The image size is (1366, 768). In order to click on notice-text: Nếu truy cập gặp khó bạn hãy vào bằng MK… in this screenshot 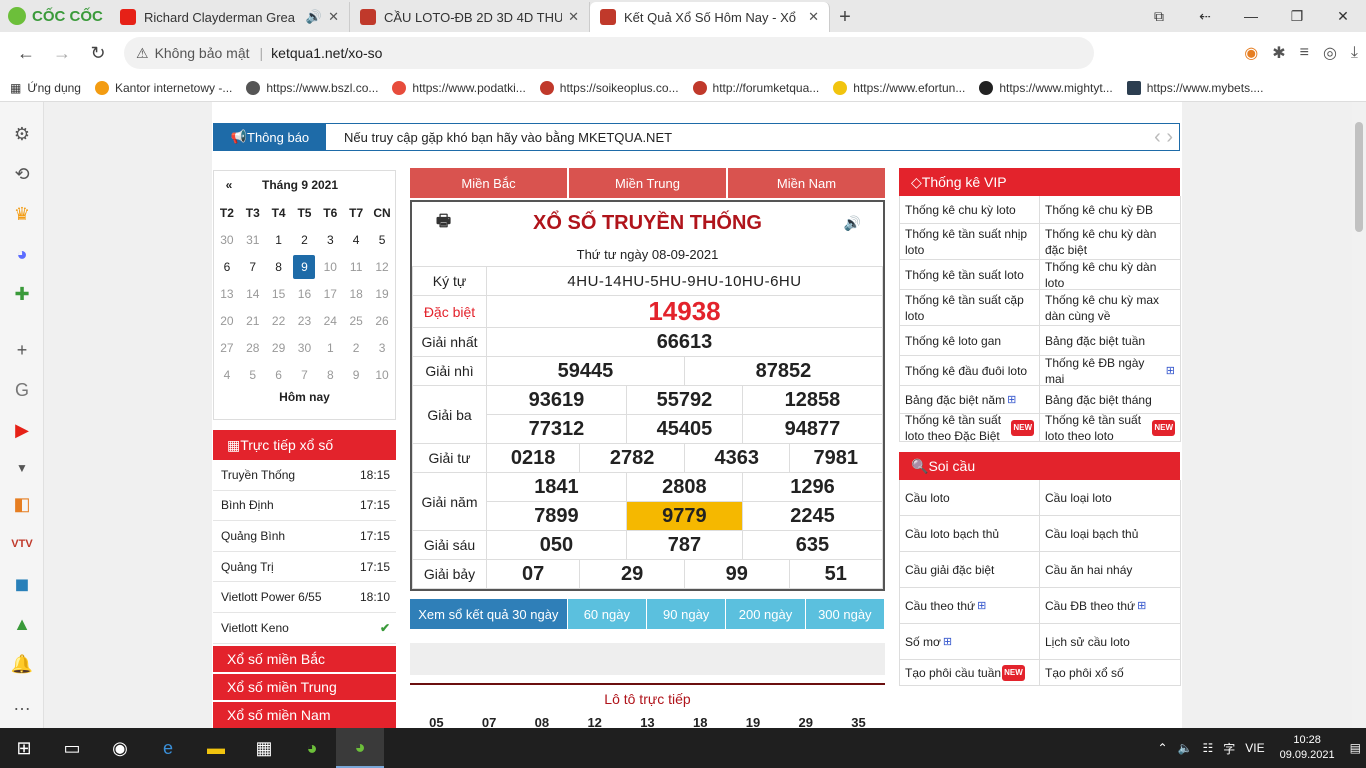, I will do `click(508, 137)`.